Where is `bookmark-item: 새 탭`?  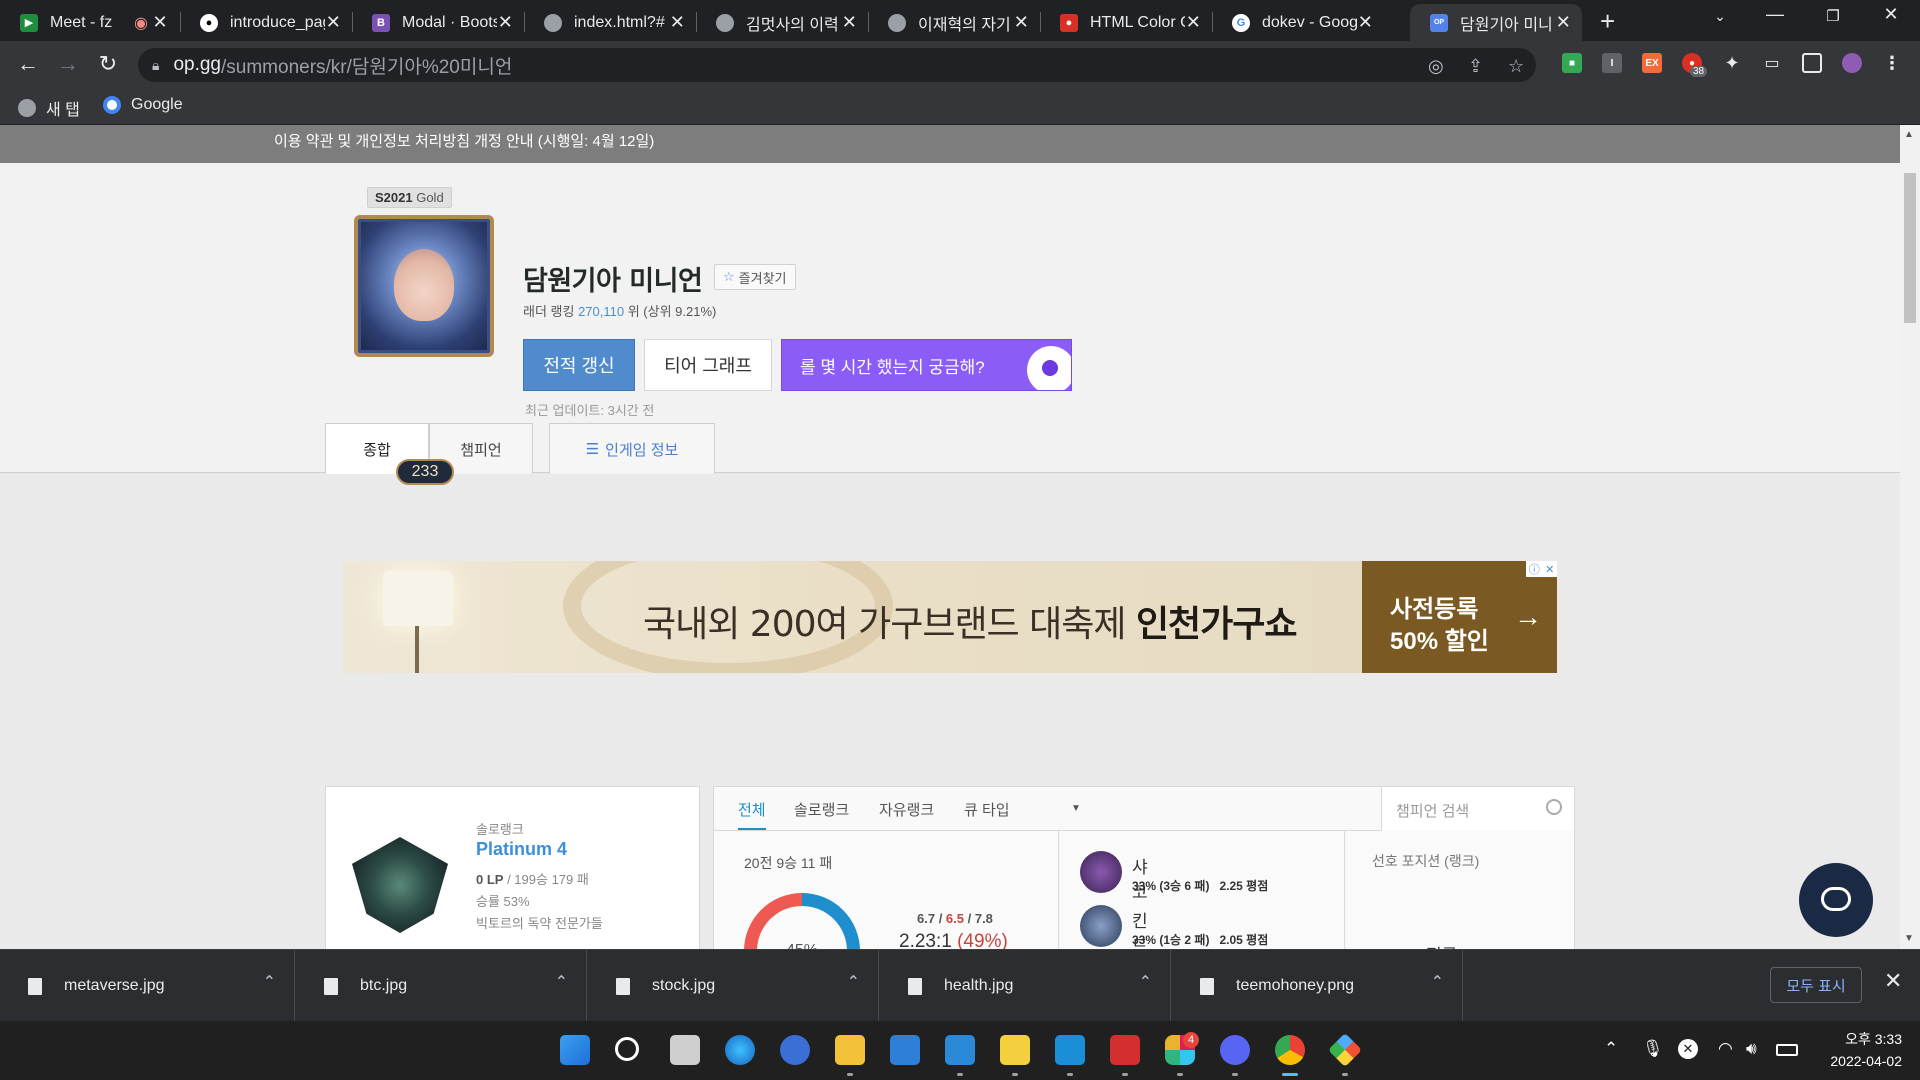 bookmark-item: 새 탭 is located at coordinates (49, 108).